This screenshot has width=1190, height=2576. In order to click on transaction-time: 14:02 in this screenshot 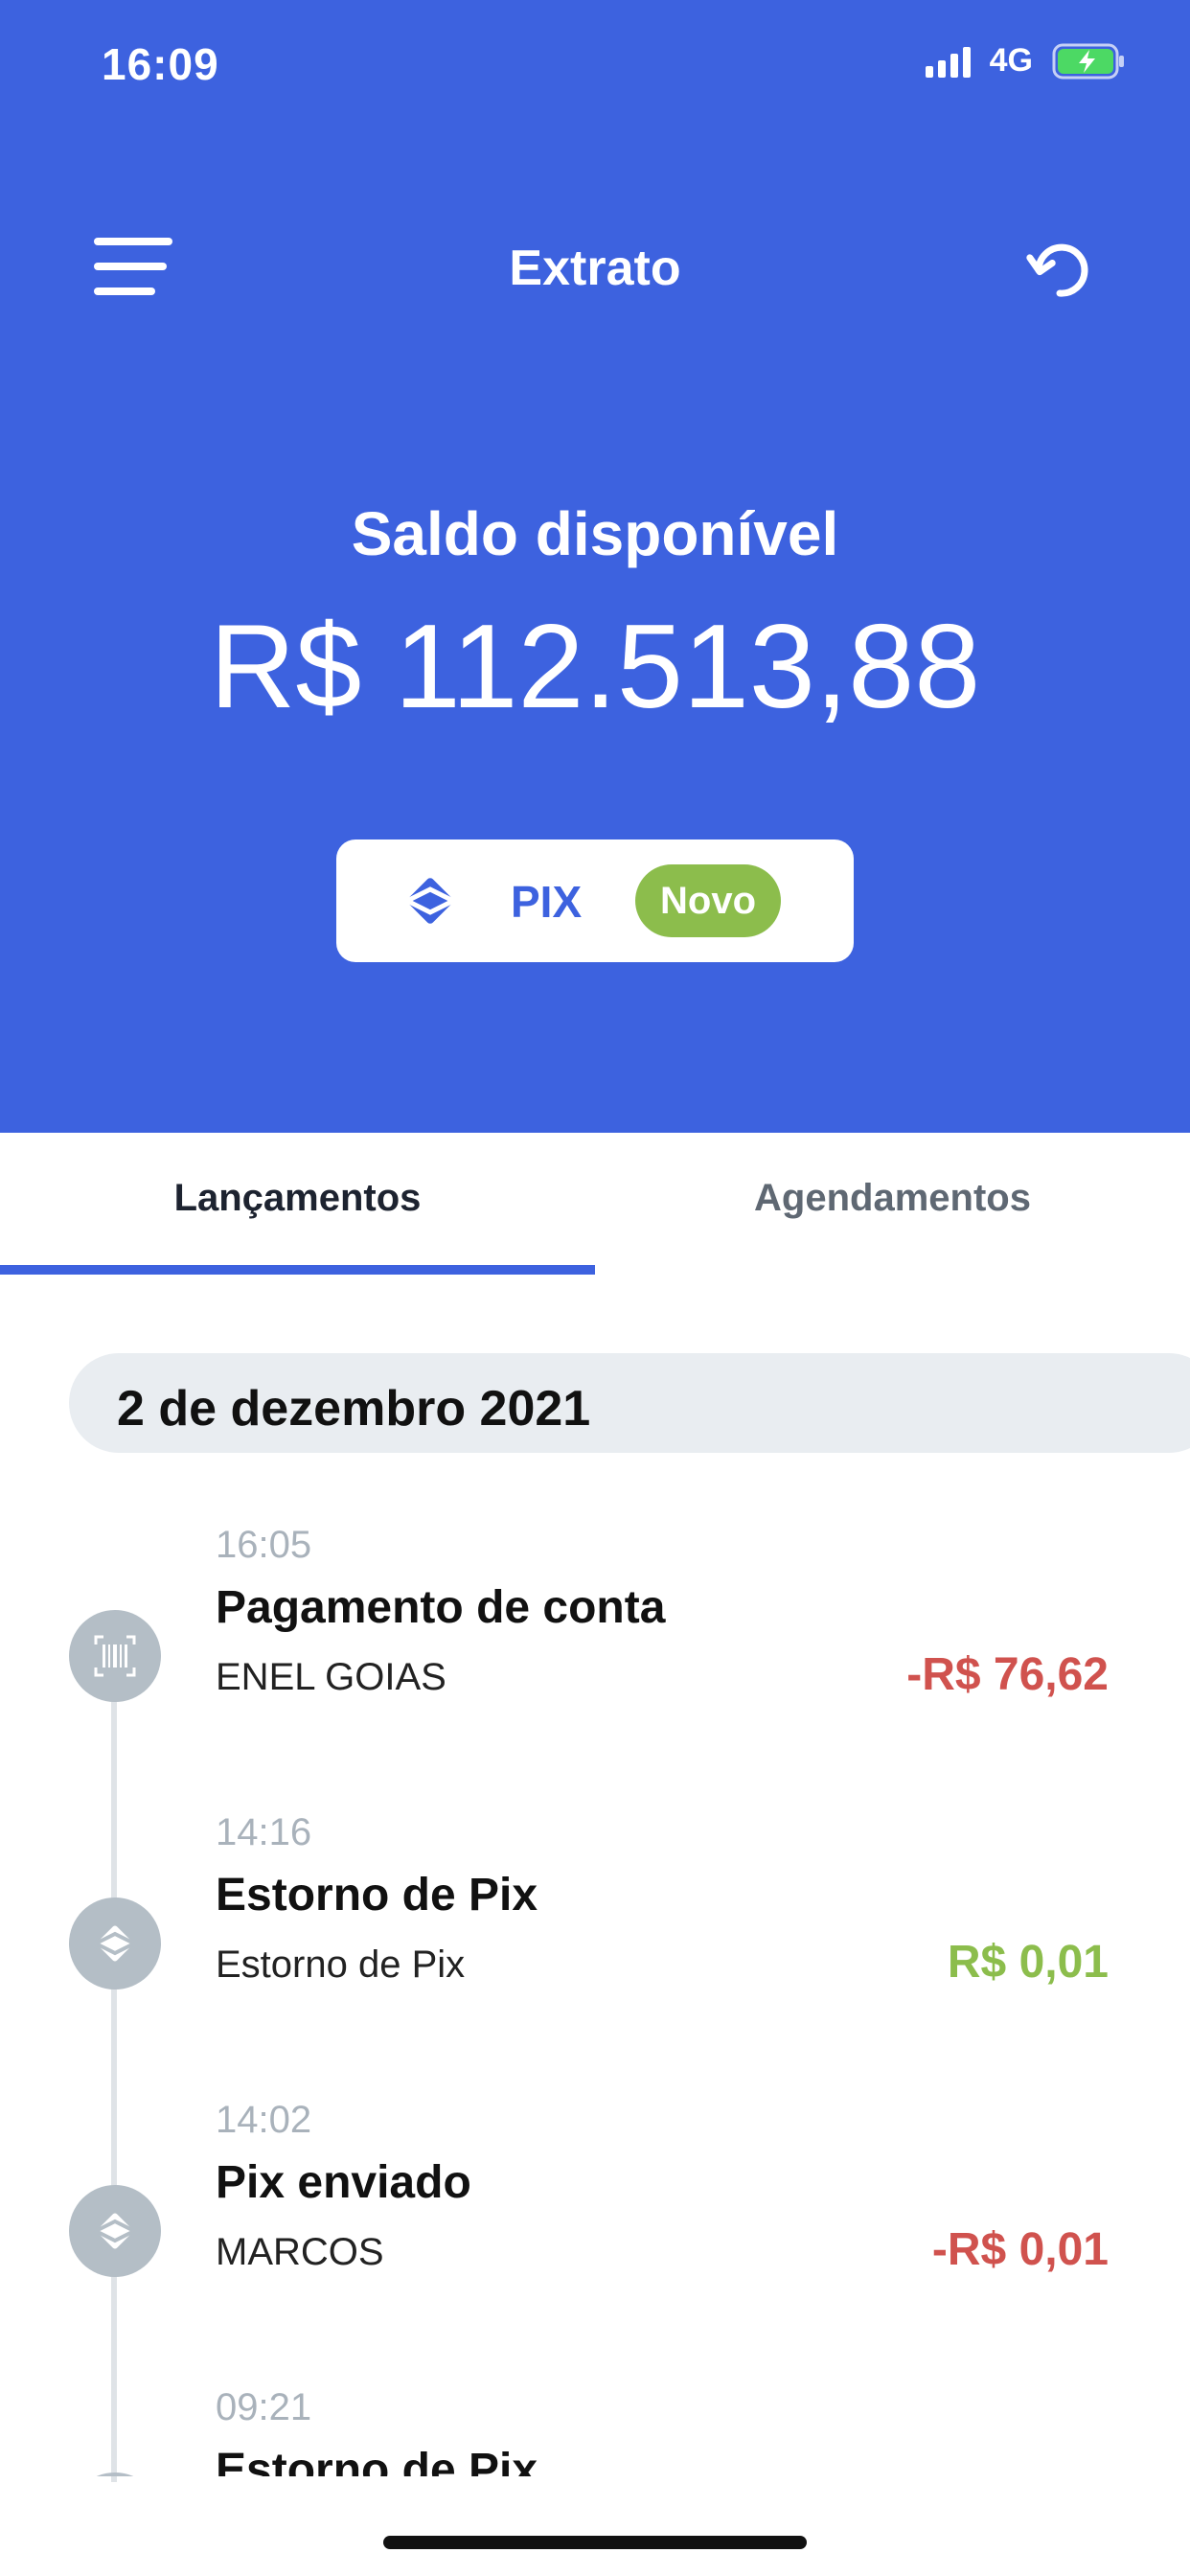, I will do `click(264, 2120)`.